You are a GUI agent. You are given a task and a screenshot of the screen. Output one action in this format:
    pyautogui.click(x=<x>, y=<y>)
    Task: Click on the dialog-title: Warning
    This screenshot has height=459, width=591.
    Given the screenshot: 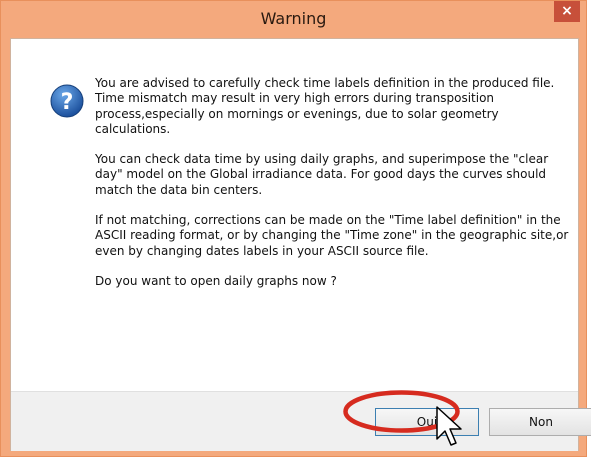 What is the action you would take?
    pyautogui.click(x=293, y=18)
    